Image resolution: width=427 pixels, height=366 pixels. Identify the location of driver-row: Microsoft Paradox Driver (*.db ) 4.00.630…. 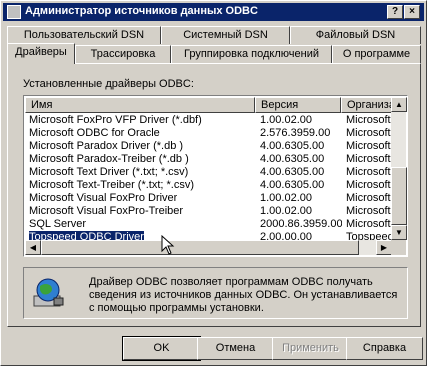
(208, 146).